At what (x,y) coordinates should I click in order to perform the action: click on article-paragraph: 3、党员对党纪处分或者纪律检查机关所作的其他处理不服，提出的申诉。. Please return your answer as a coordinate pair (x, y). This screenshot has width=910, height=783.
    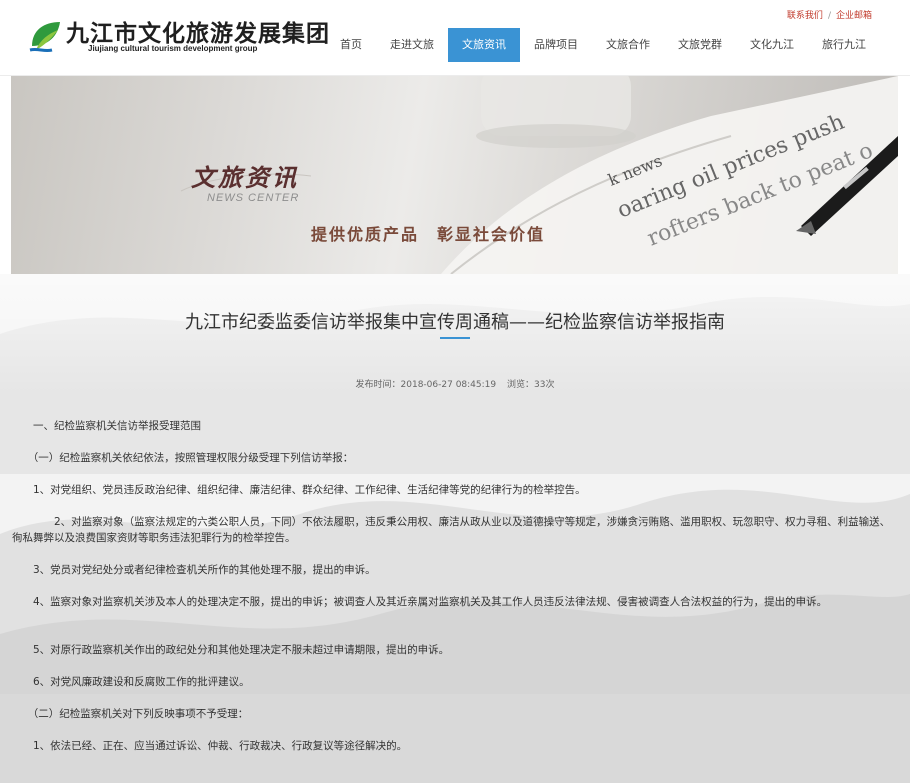
    Looking at the image, I should click on (194, 570).